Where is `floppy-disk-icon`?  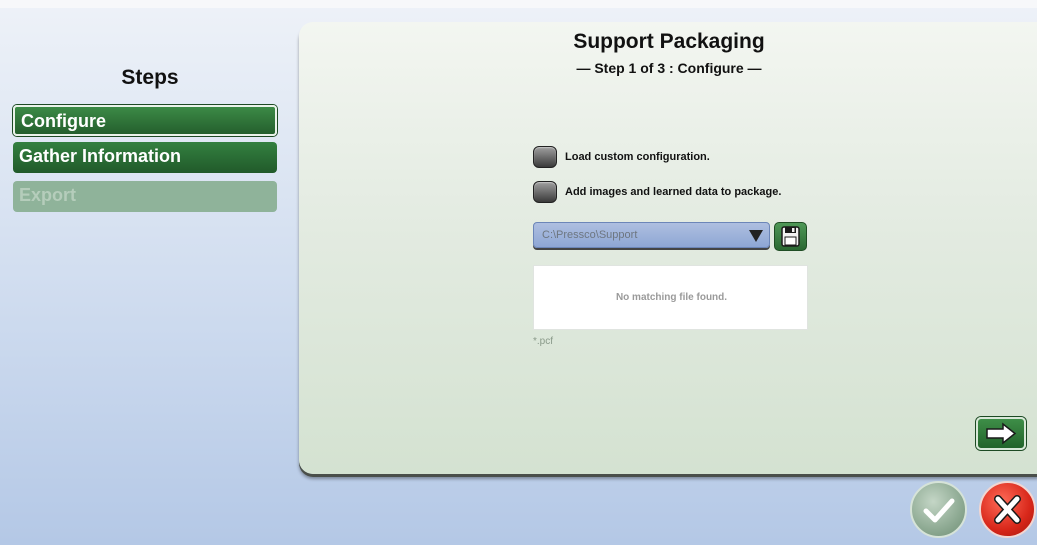 floppy-disk-icon is located at coordinates (790, 236).